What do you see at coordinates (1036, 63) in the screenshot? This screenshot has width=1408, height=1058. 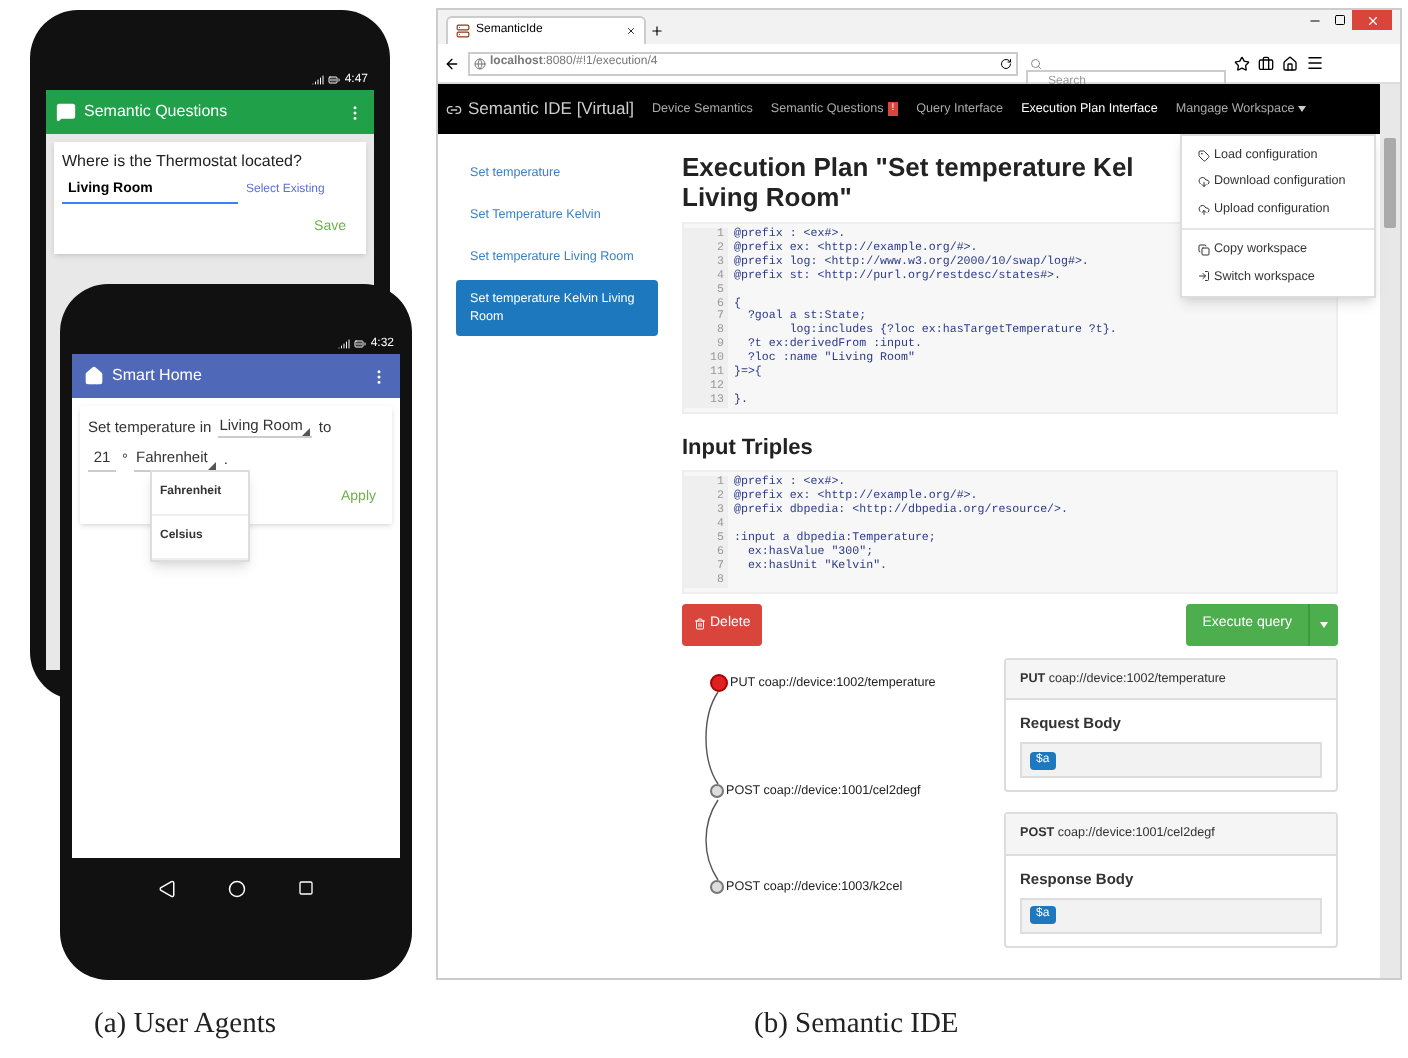 I see `search-icon` at bounding box center [1036, 63].